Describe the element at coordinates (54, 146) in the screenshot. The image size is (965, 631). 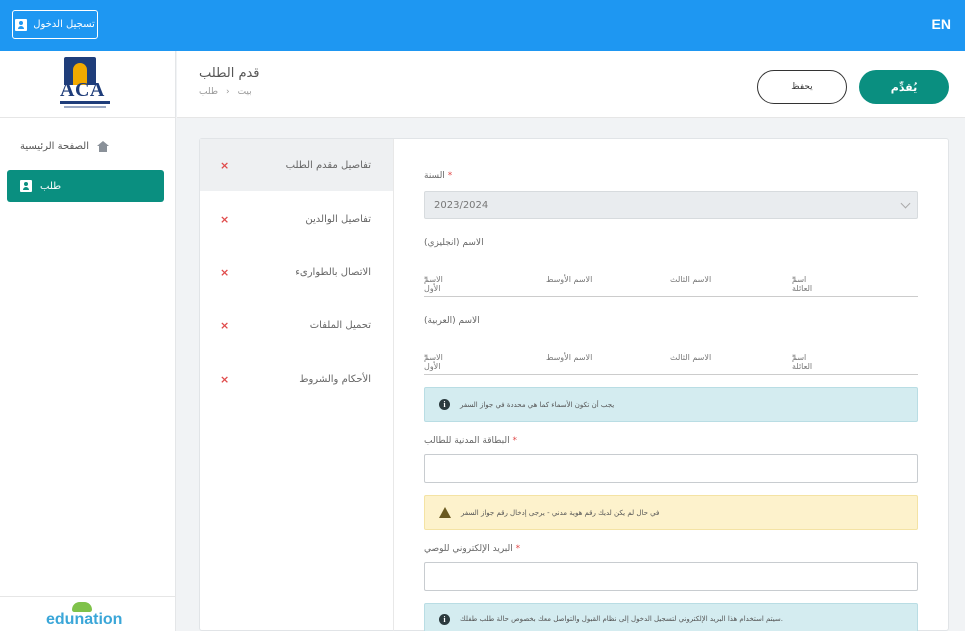
I see `sidebar-item-label: الصفحة الرئيسية` at that location.